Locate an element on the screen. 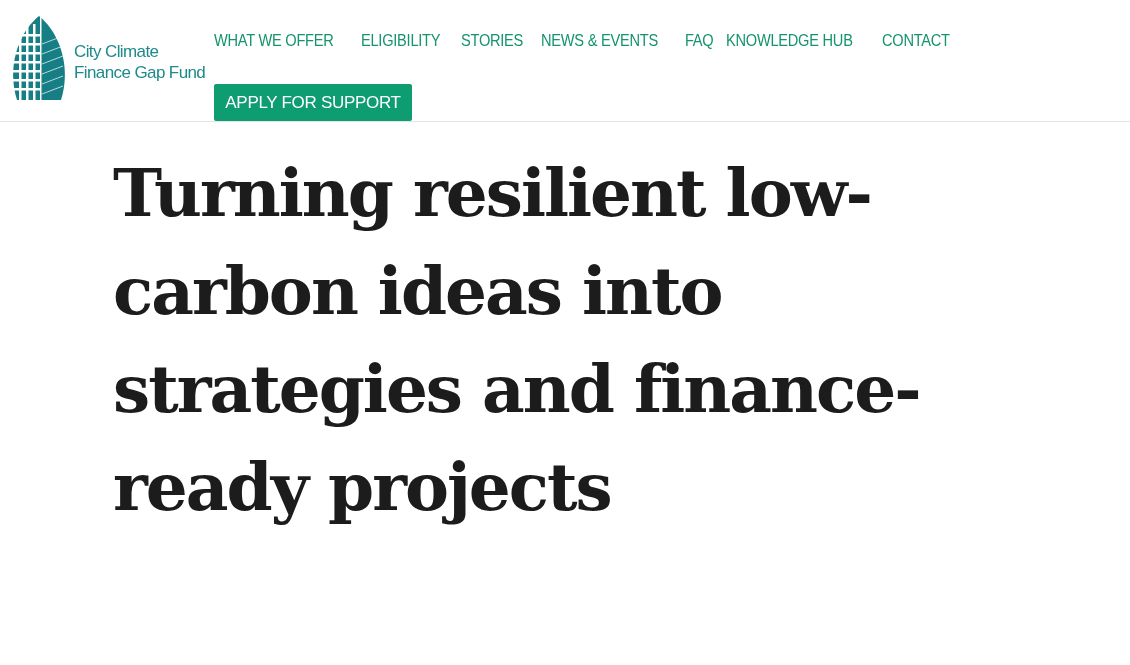 The image size is (1130, 665). apply-button: APPLY FOR SUPPORT is located at coordinates (313, 102).